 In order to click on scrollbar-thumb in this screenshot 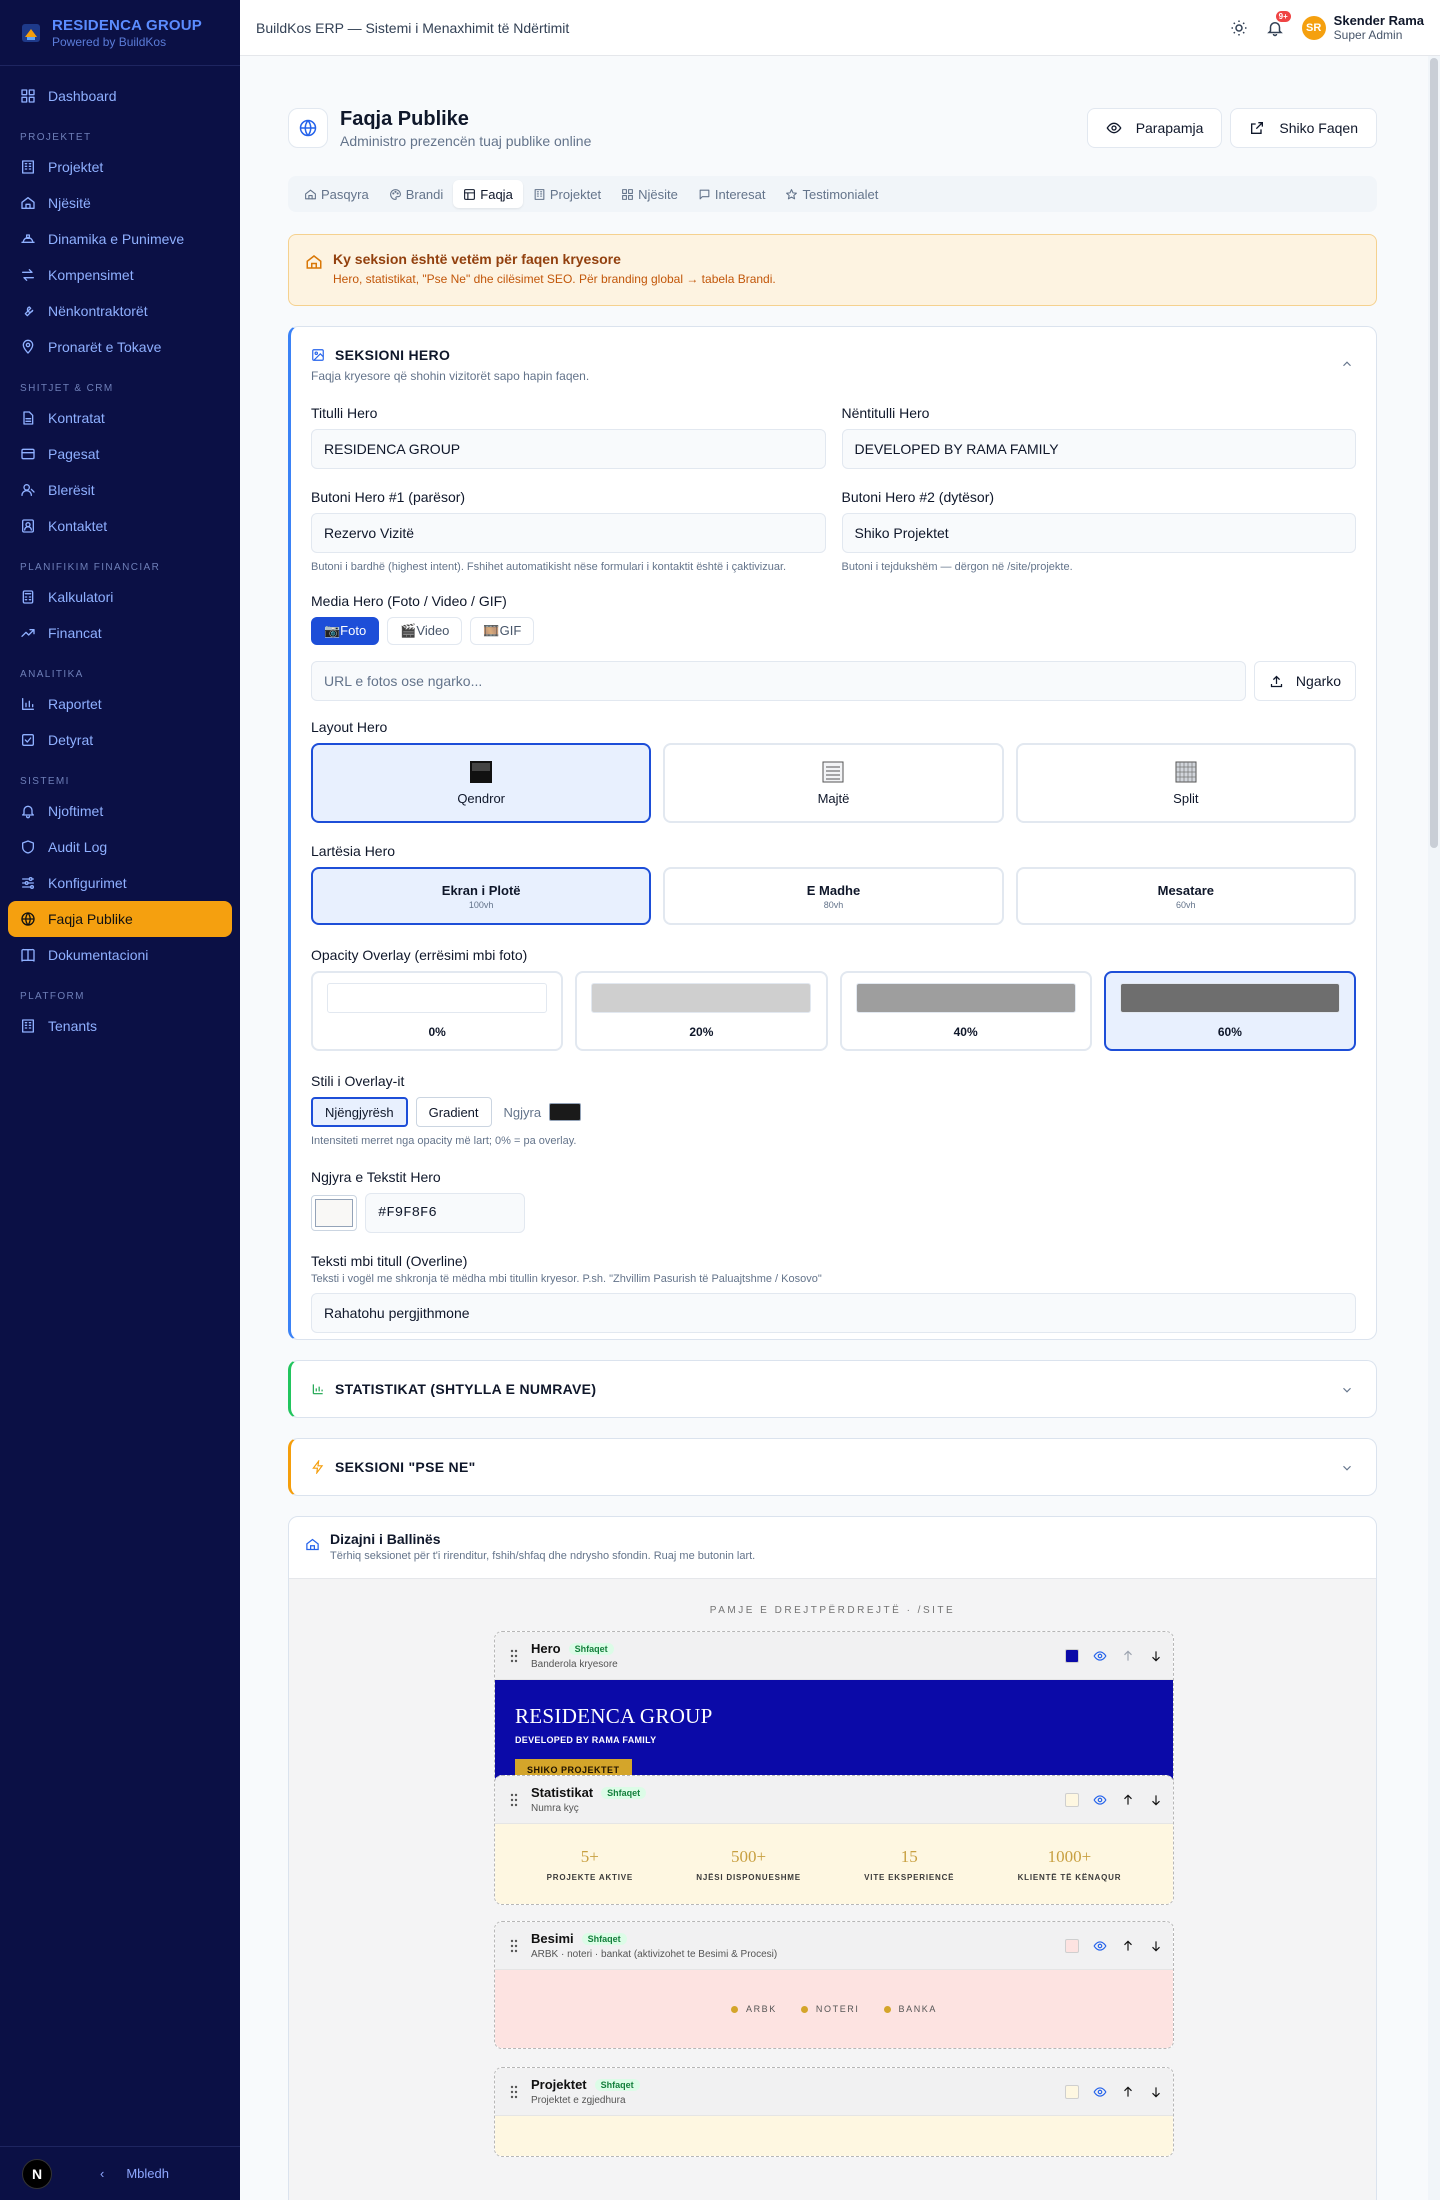, I will do `click(1434, 453)`.